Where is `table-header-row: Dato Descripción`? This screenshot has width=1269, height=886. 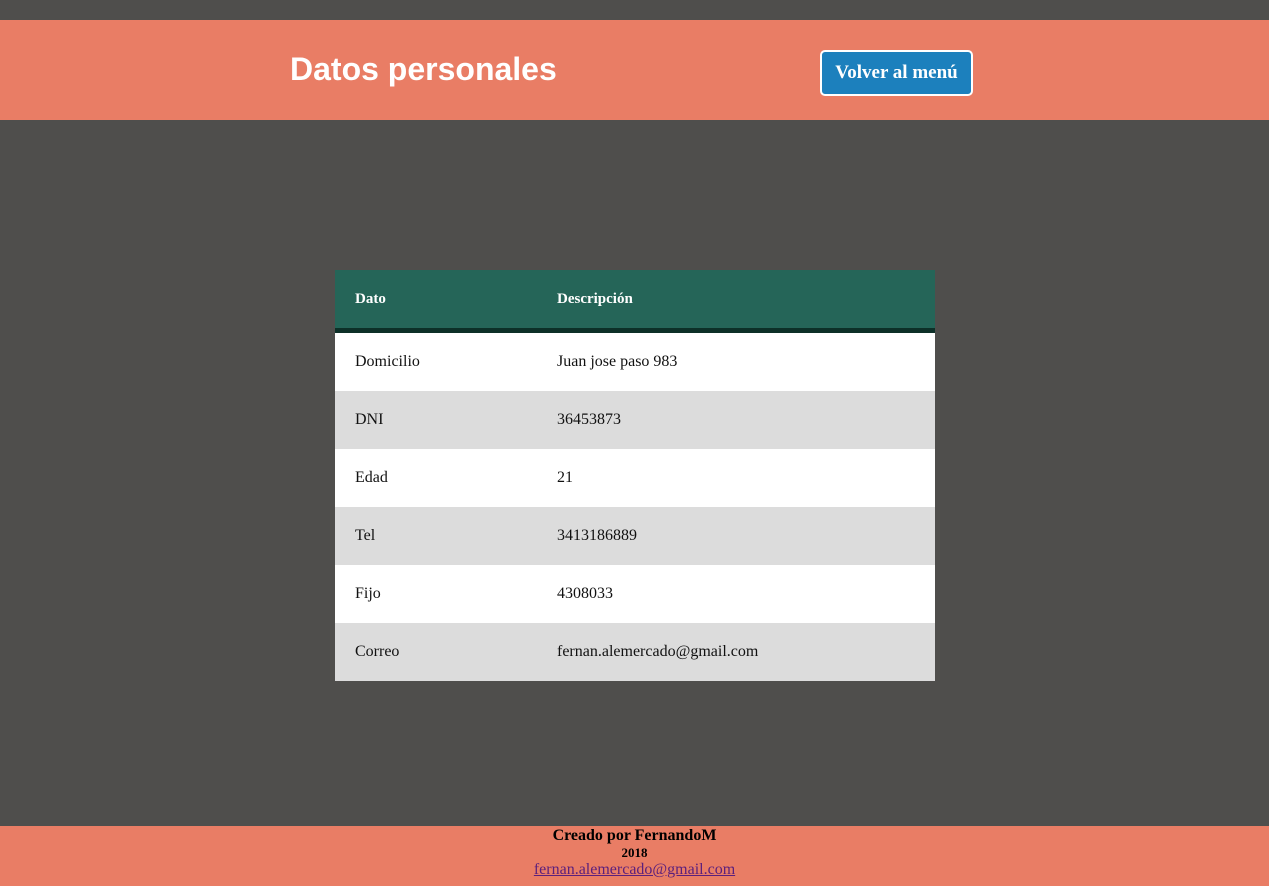
table-header-row: Dato Descripción is located at coordinates (635, 301).